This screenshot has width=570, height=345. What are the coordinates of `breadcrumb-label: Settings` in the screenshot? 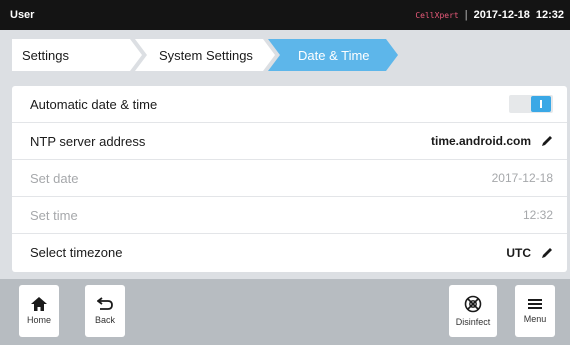 It's located at (45, 55).